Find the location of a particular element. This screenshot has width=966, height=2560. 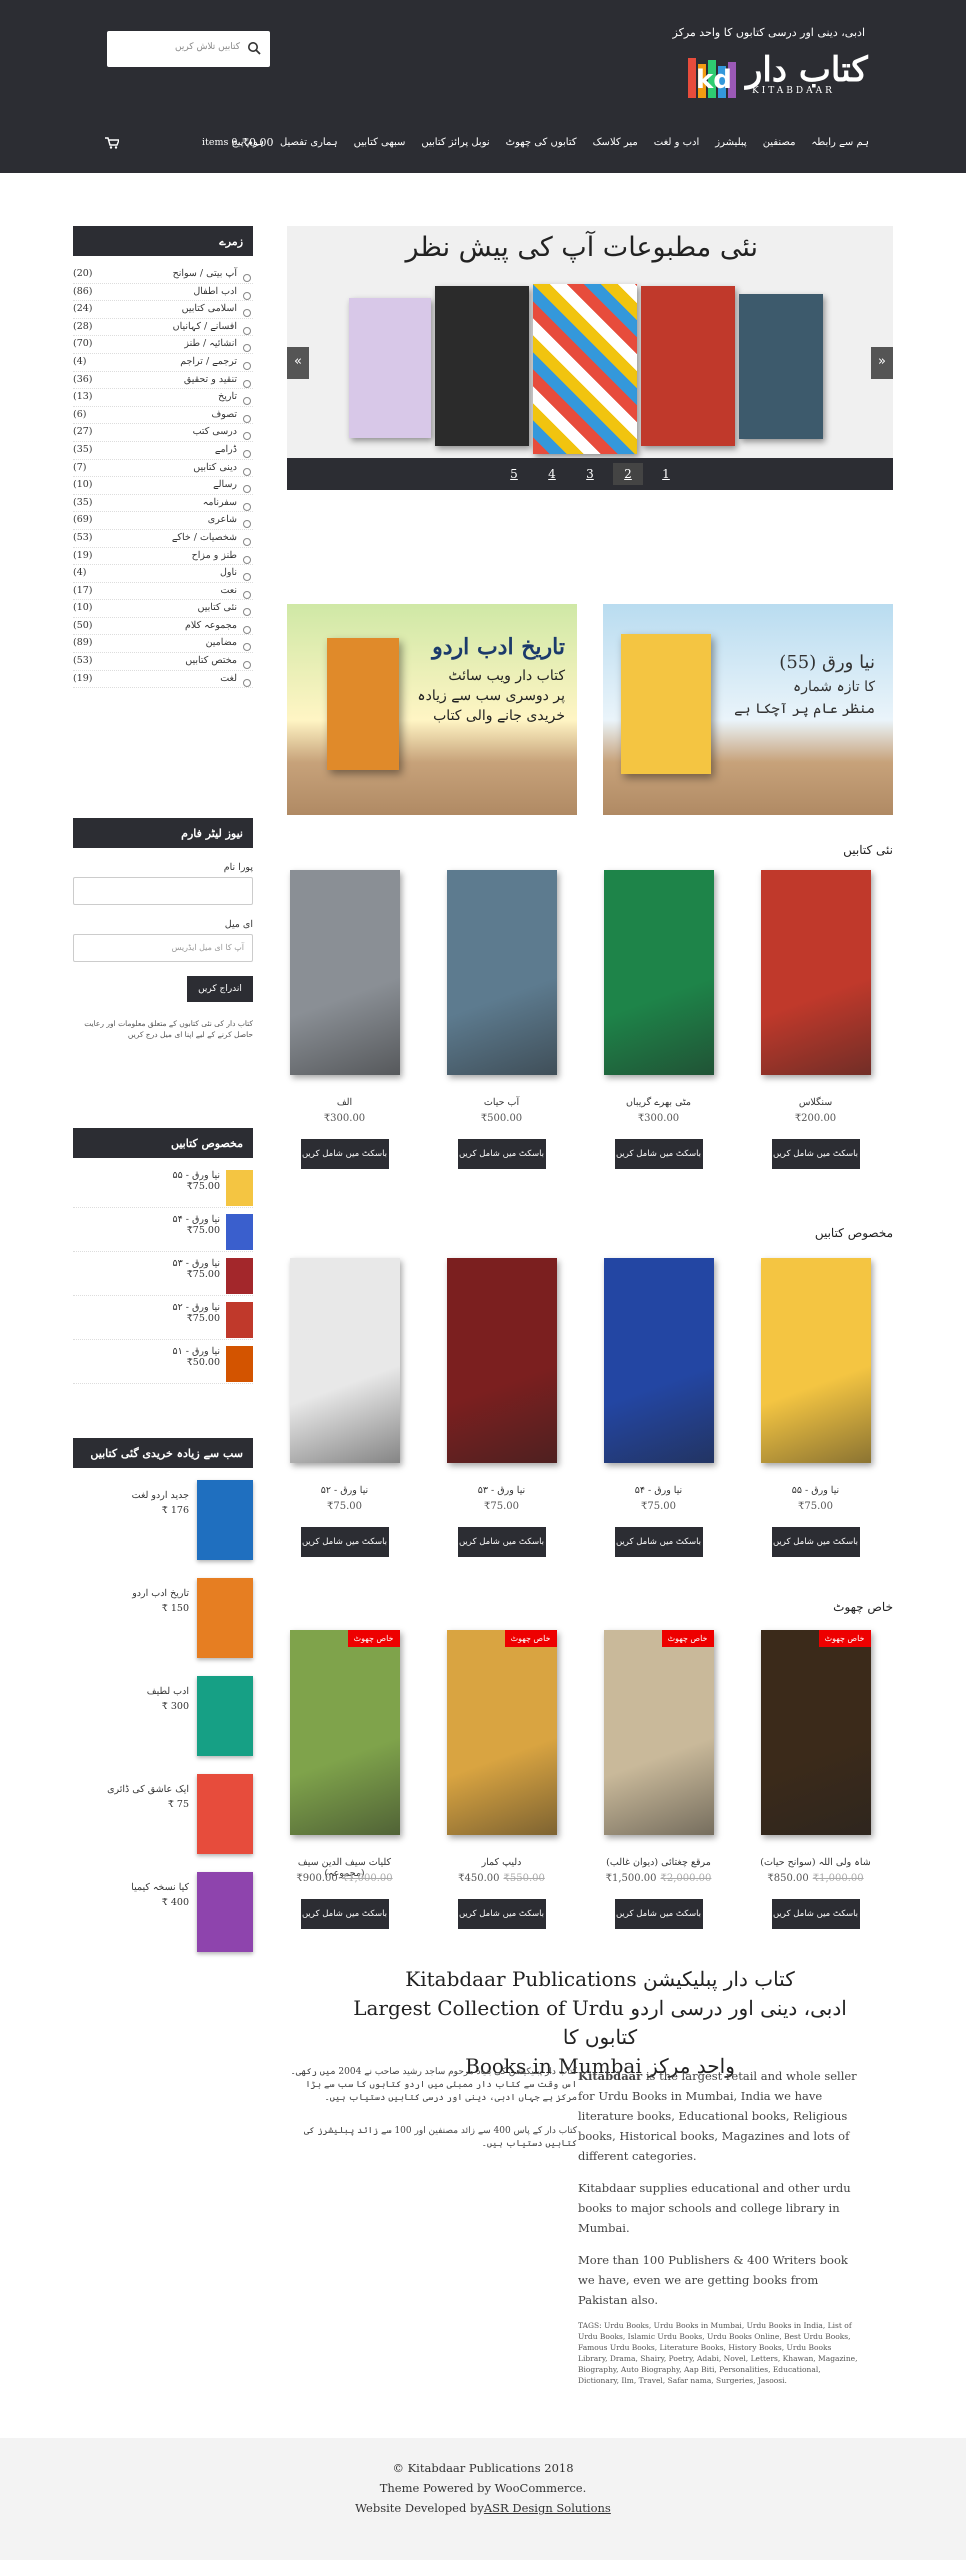

product-name: نیا ورق - ۵۴ is located at coordinates (658, 1493).